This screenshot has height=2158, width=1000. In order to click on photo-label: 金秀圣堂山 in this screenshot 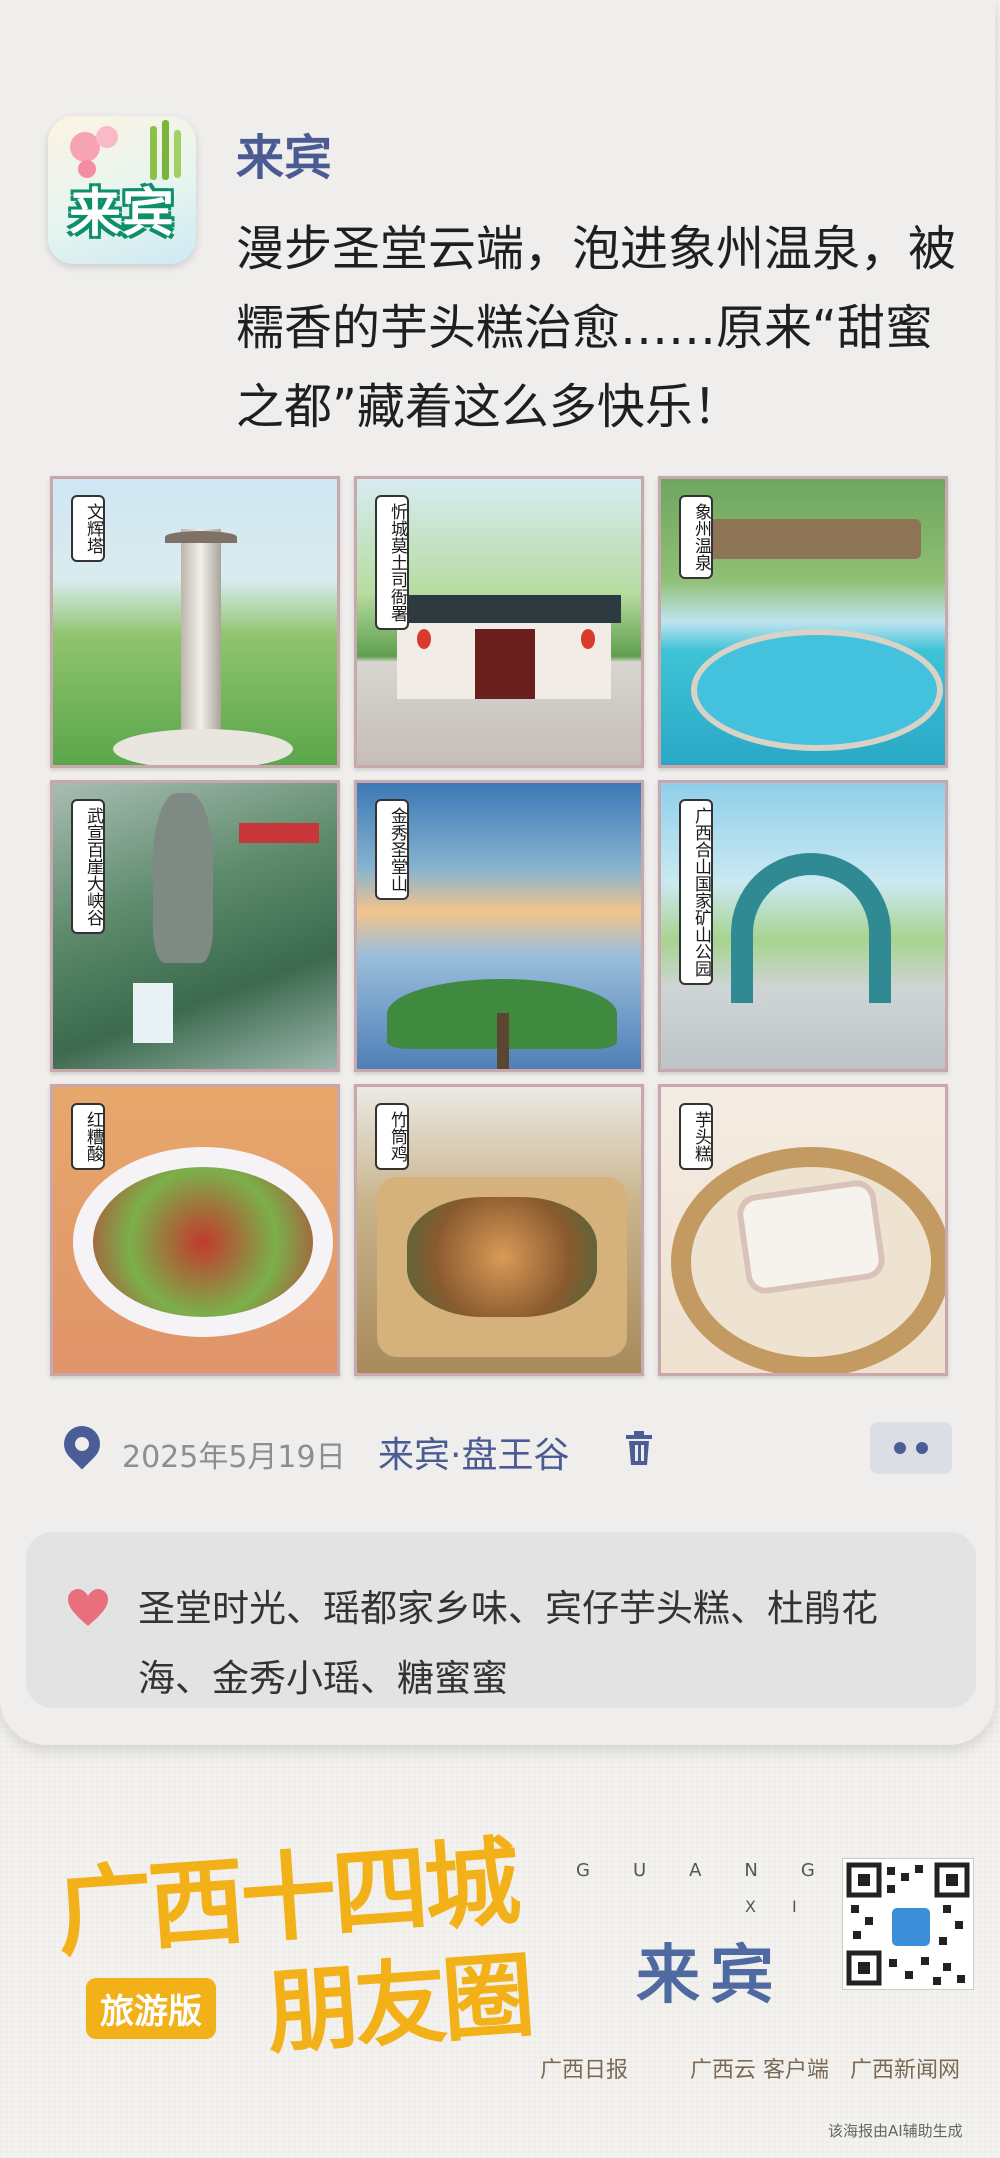, I will do `click(392, 849)`.